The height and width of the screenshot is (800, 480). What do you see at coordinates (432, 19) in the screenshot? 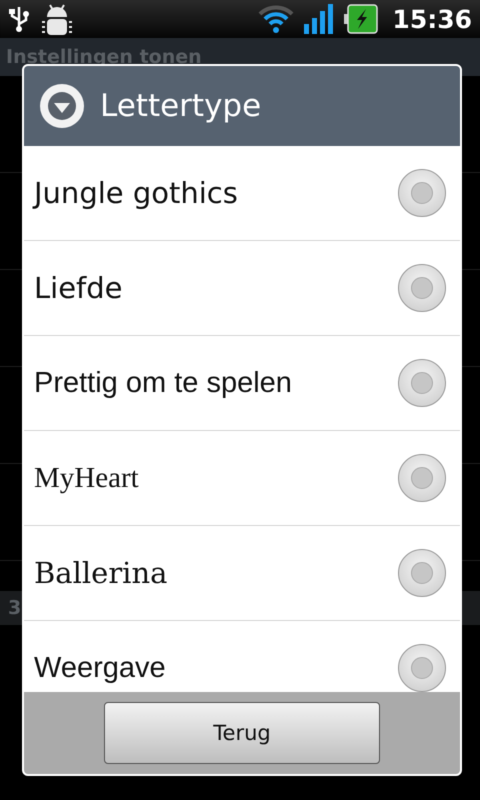
I see `clock-time: 15:36` at bounding box center [432, 19].